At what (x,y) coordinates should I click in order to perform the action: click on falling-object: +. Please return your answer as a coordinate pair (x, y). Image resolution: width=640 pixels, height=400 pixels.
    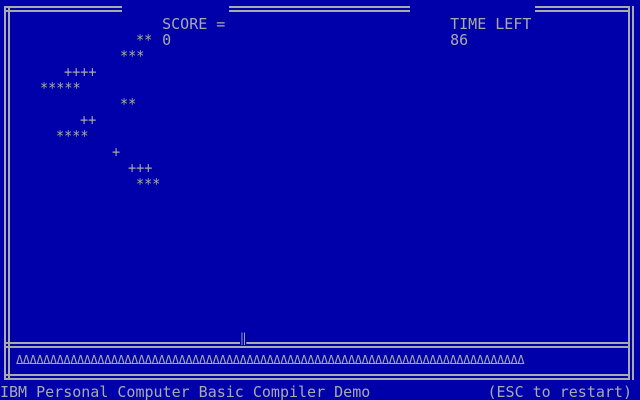
    Looking at the image, I should click on (116, 152).